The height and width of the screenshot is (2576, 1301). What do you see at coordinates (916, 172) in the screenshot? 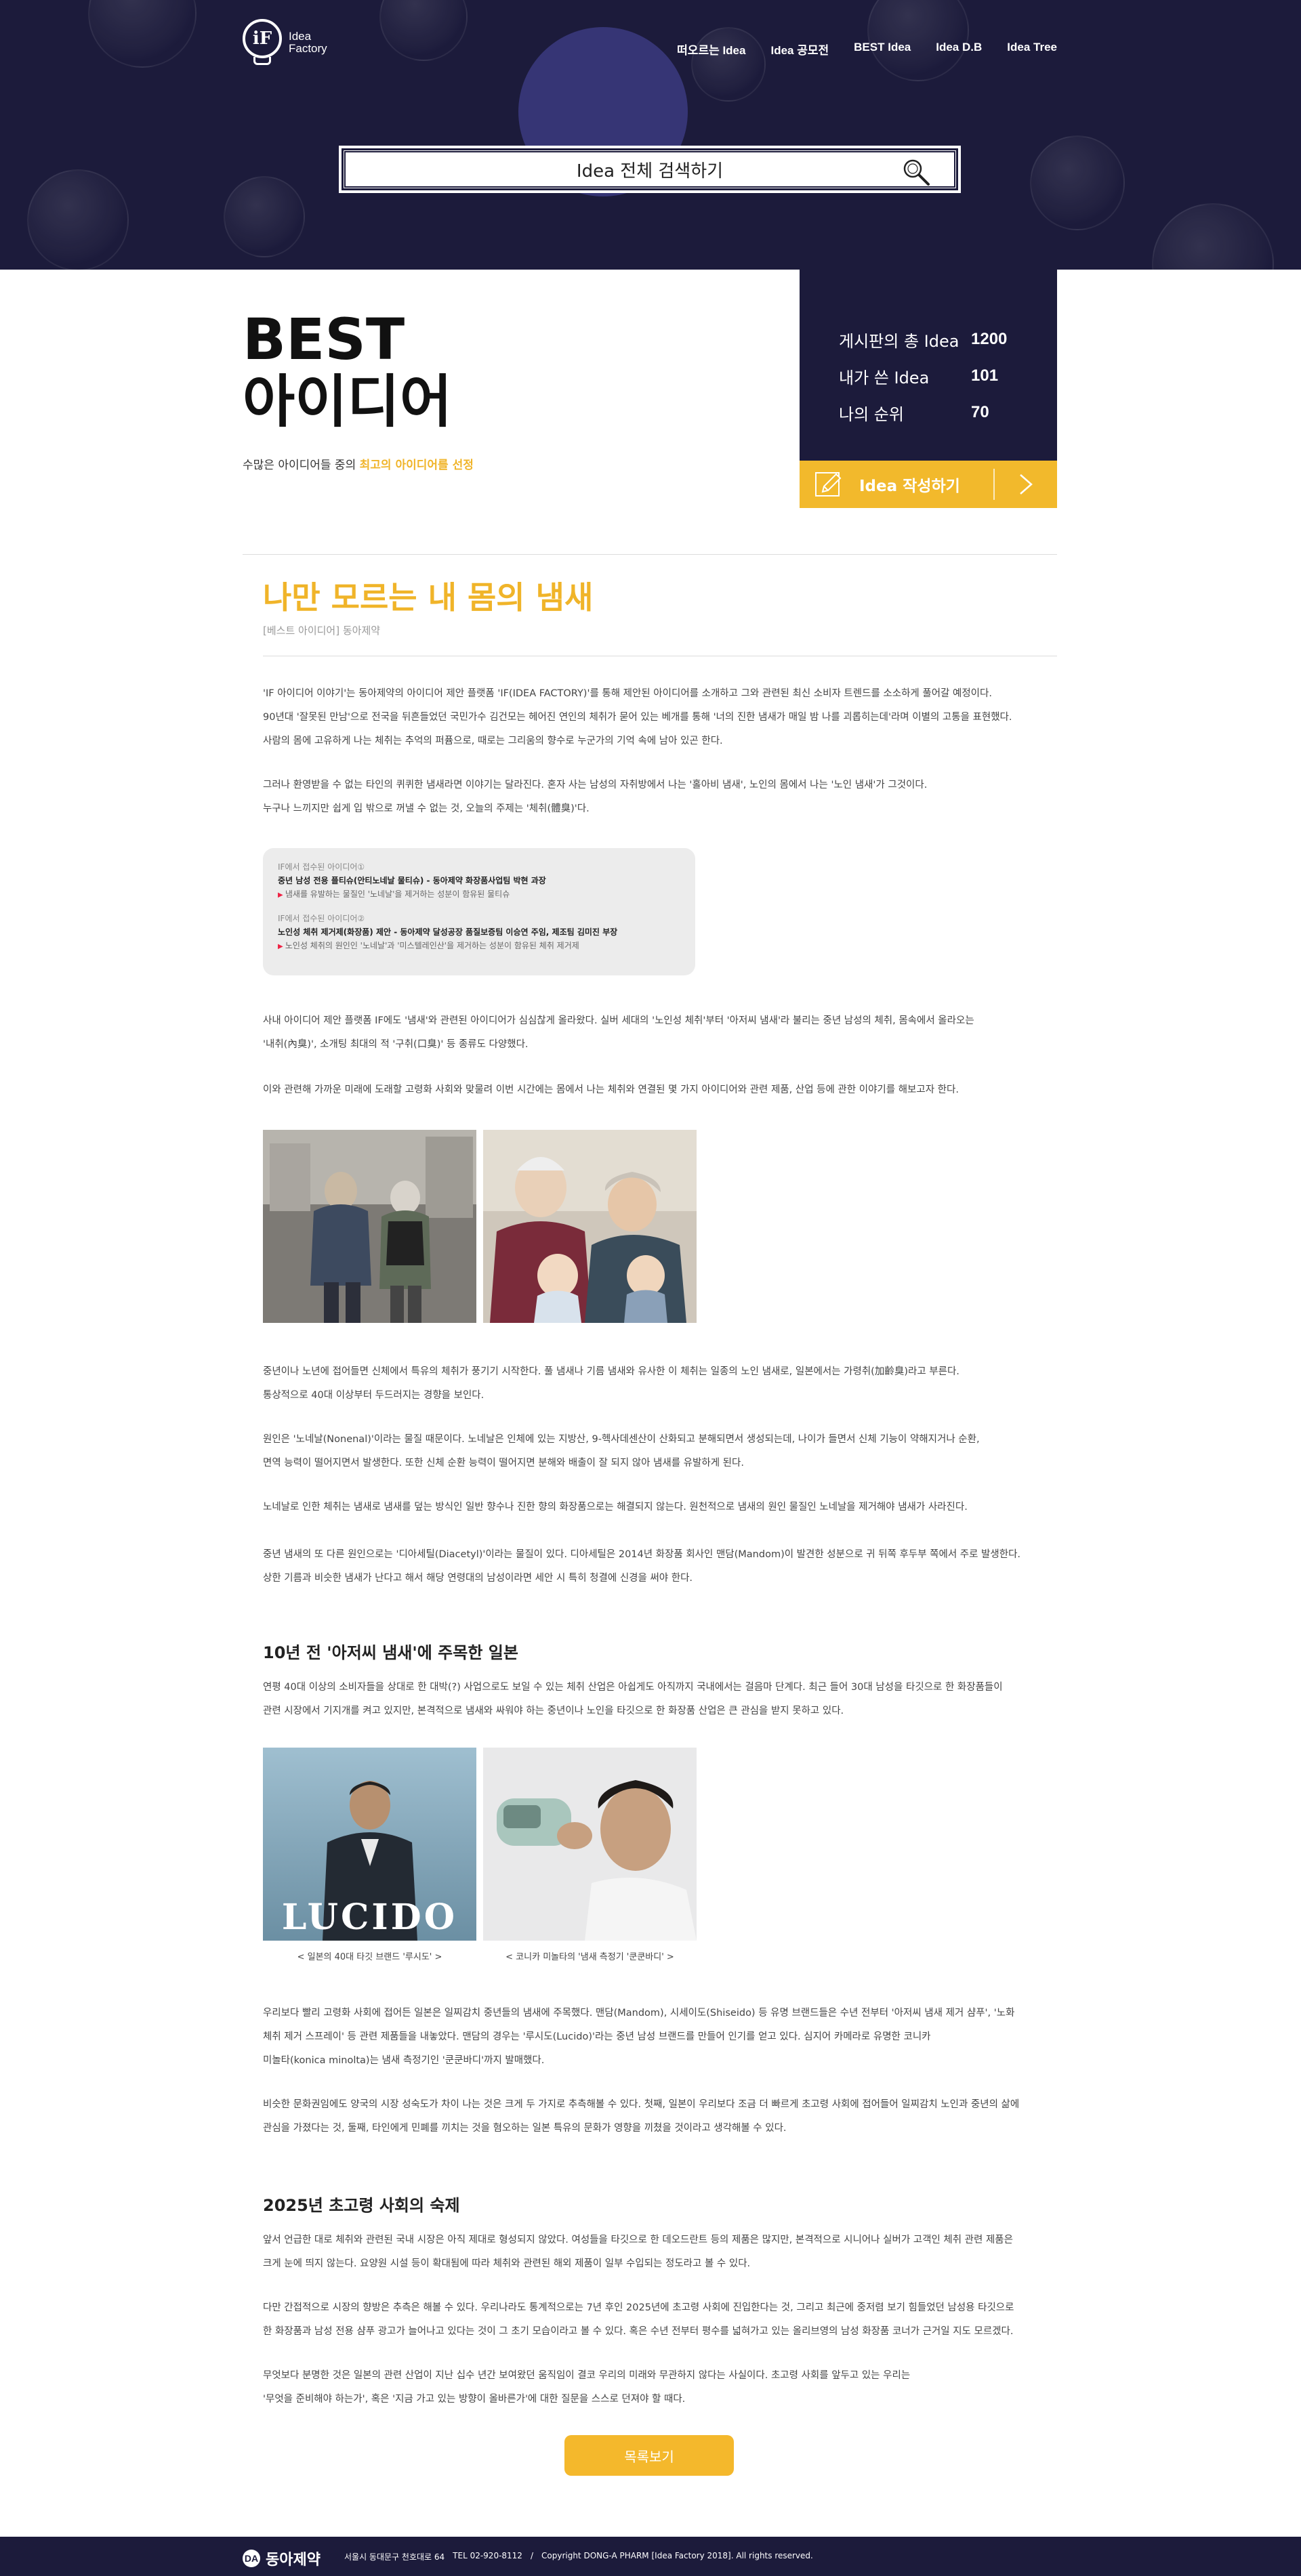
I see `search-icon` at bounding box center [916, 172].